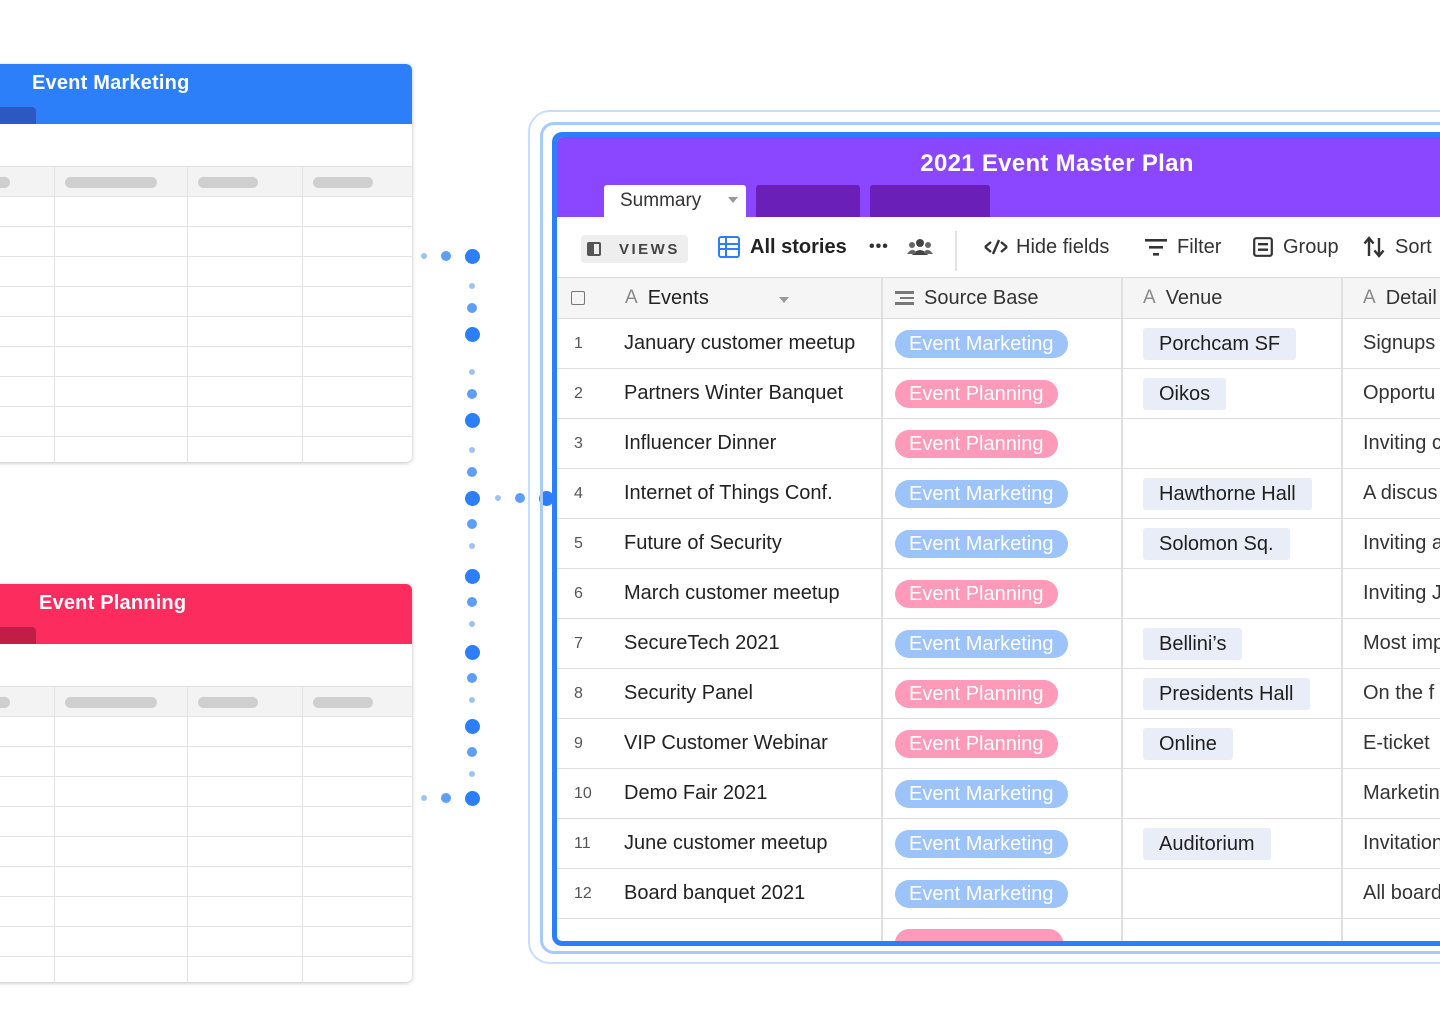 The image size is (1440, 1036). What do you see at coordinates (726, 743) in the screenshot?
I see `event-name: VIP Customer Webinar` at bounding box center [726, 743].